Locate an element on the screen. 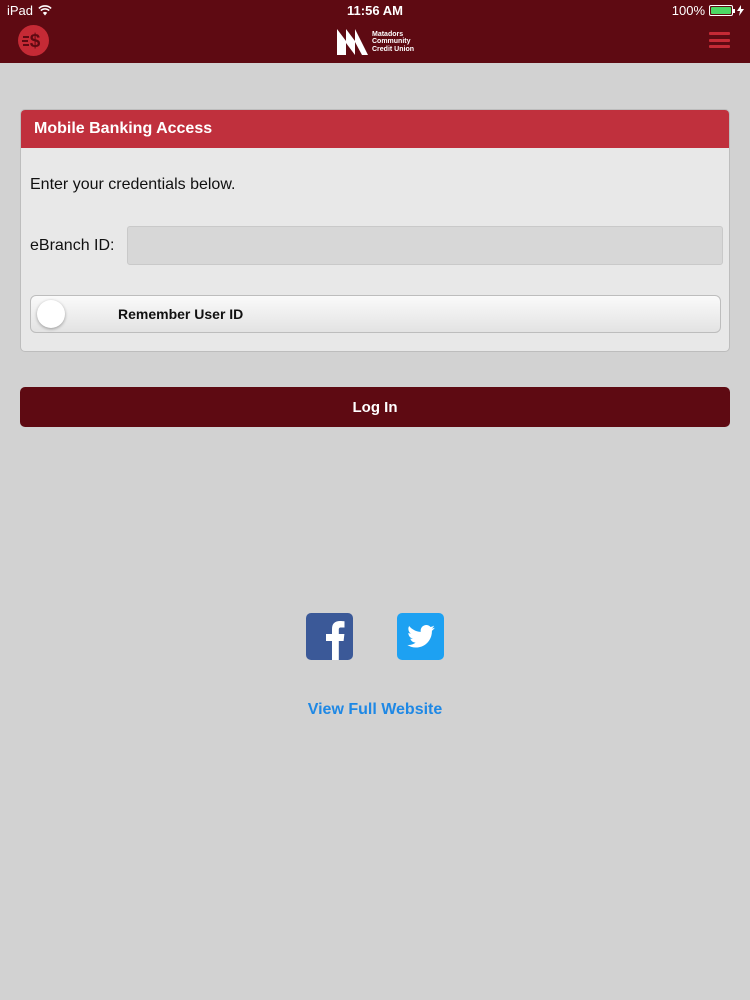 Image resolution: width=750 pixels, height=1000 pixels. twitter-icon is located at coordinates (420, 636).